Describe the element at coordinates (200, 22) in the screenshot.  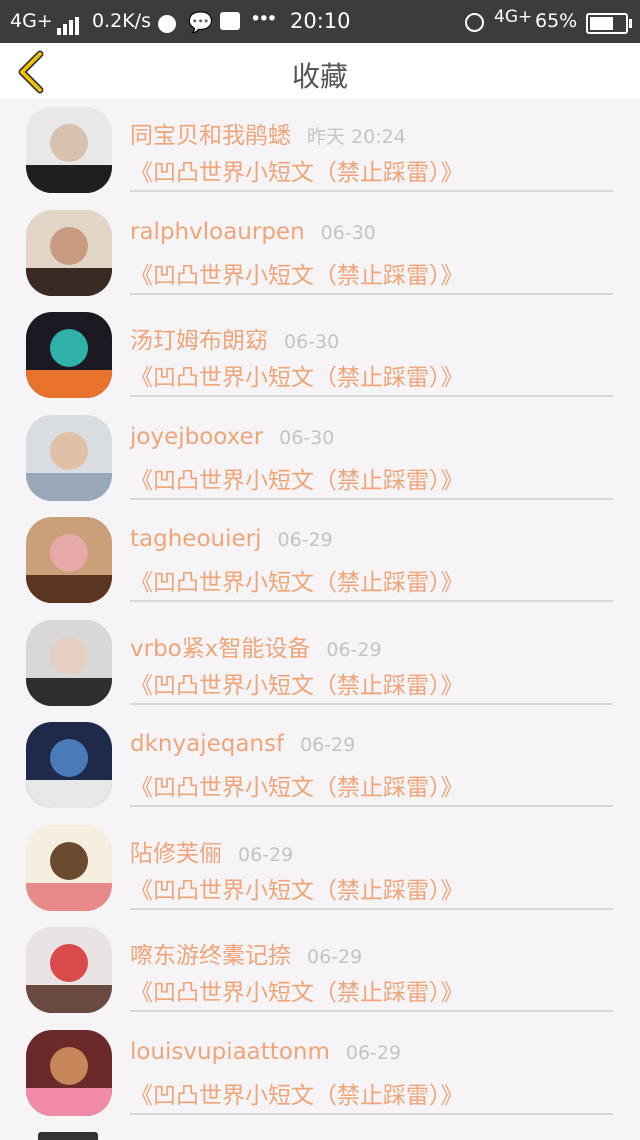
I see `wechat-icon: 💬` at that location.